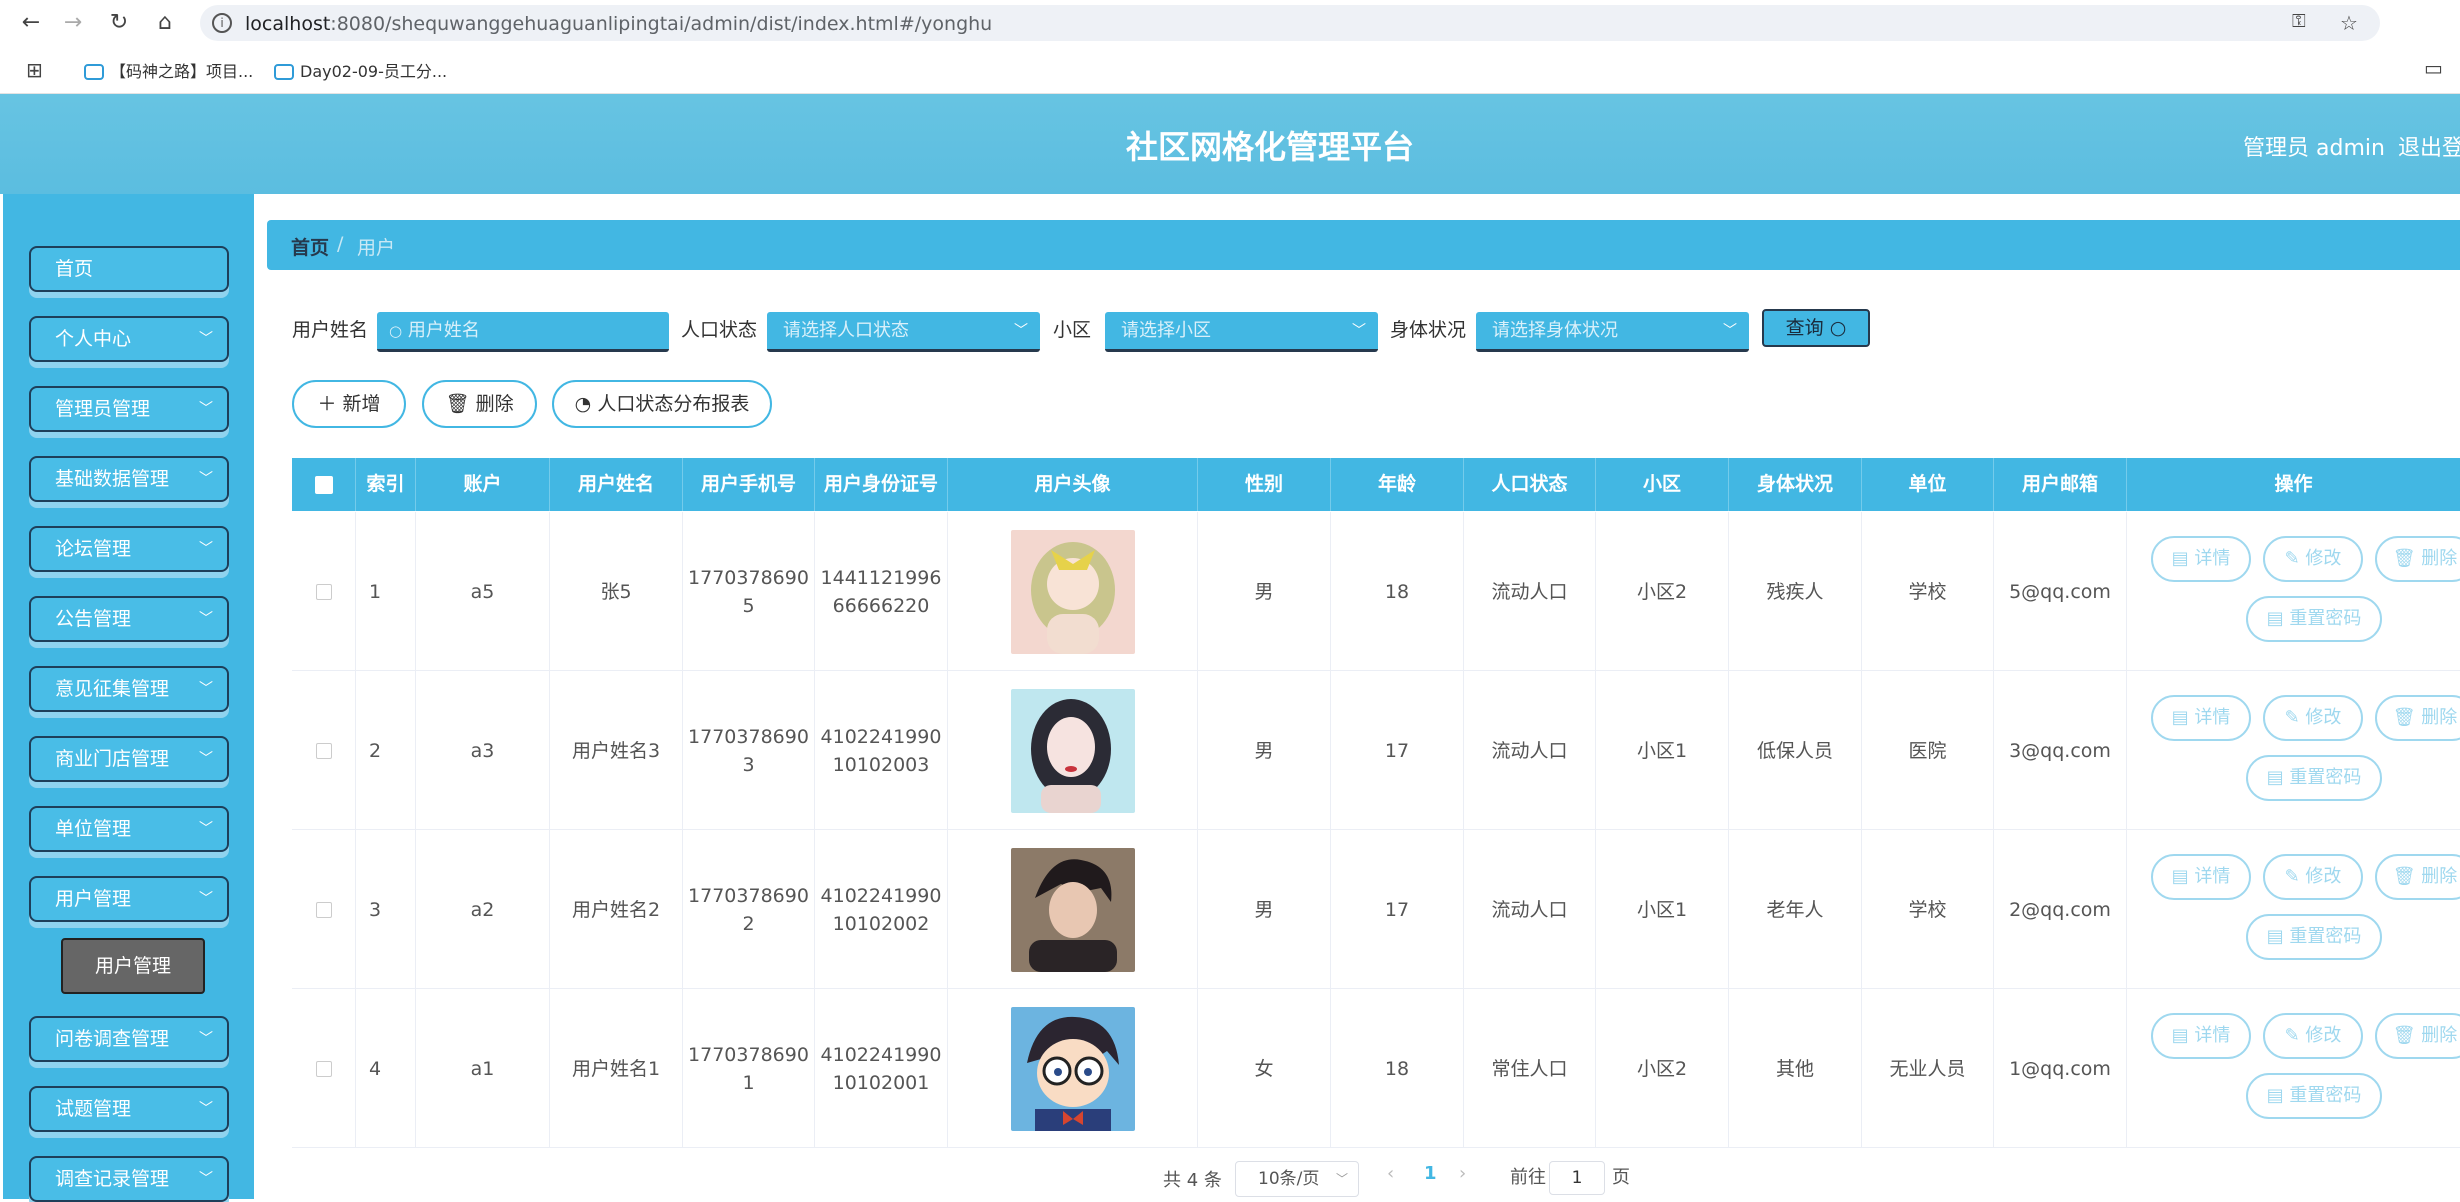 This screenshot has width=2460, height=1202. What do you see at coordinates (386, 909) in the screenshot?
I see `index-cell: 3` at bounding box center [386, 909].